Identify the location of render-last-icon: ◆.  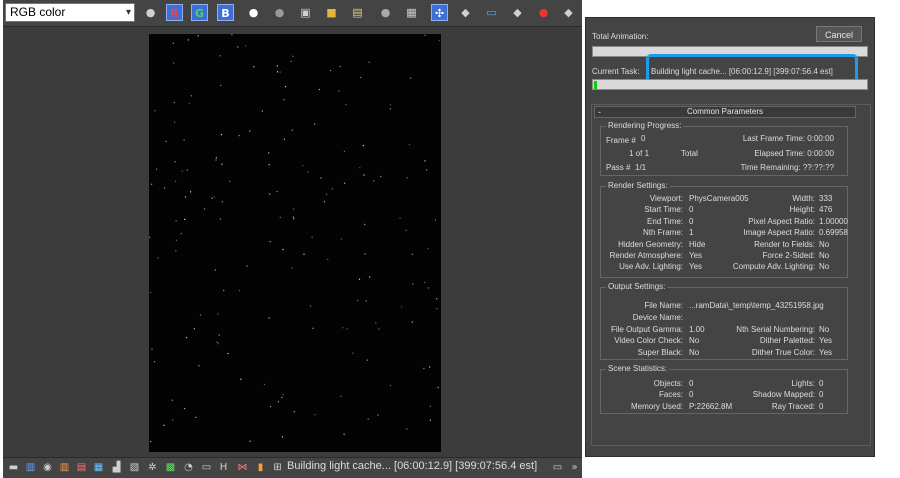
(465, 12).